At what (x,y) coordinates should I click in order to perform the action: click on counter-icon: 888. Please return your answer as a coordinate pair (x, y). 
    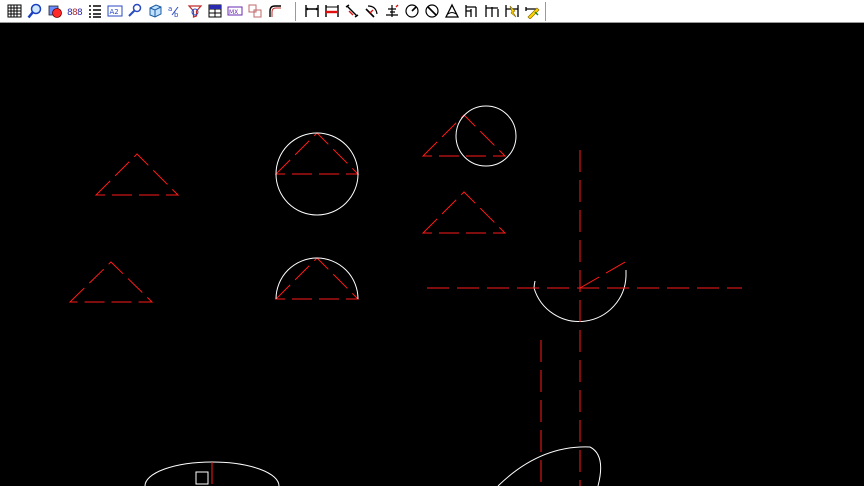
    Looking at the image, I should click on (75, 11).